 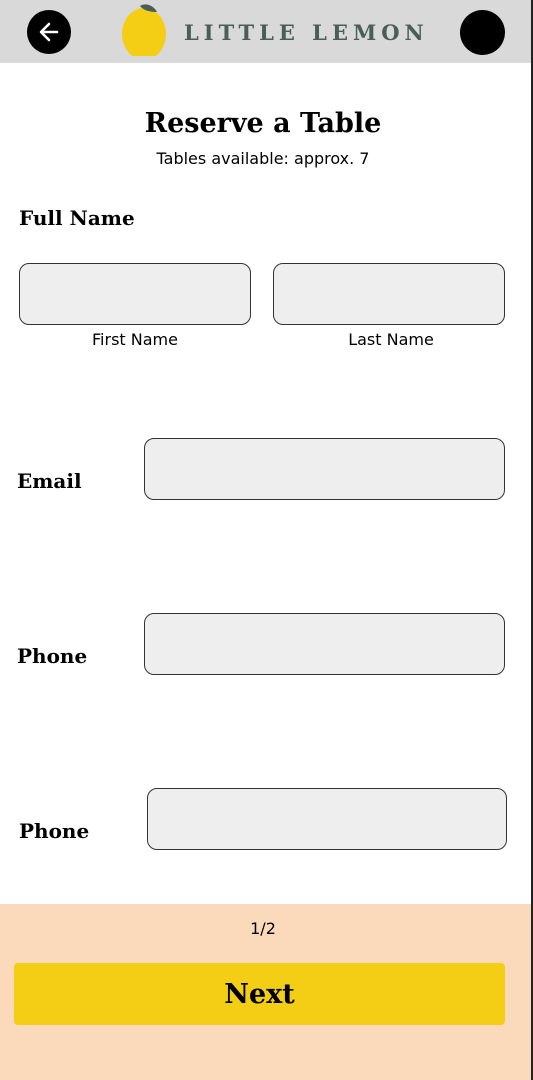 I want to click on little-lemon-logo: LITTLE LEMON, so click(x=274, y=31).